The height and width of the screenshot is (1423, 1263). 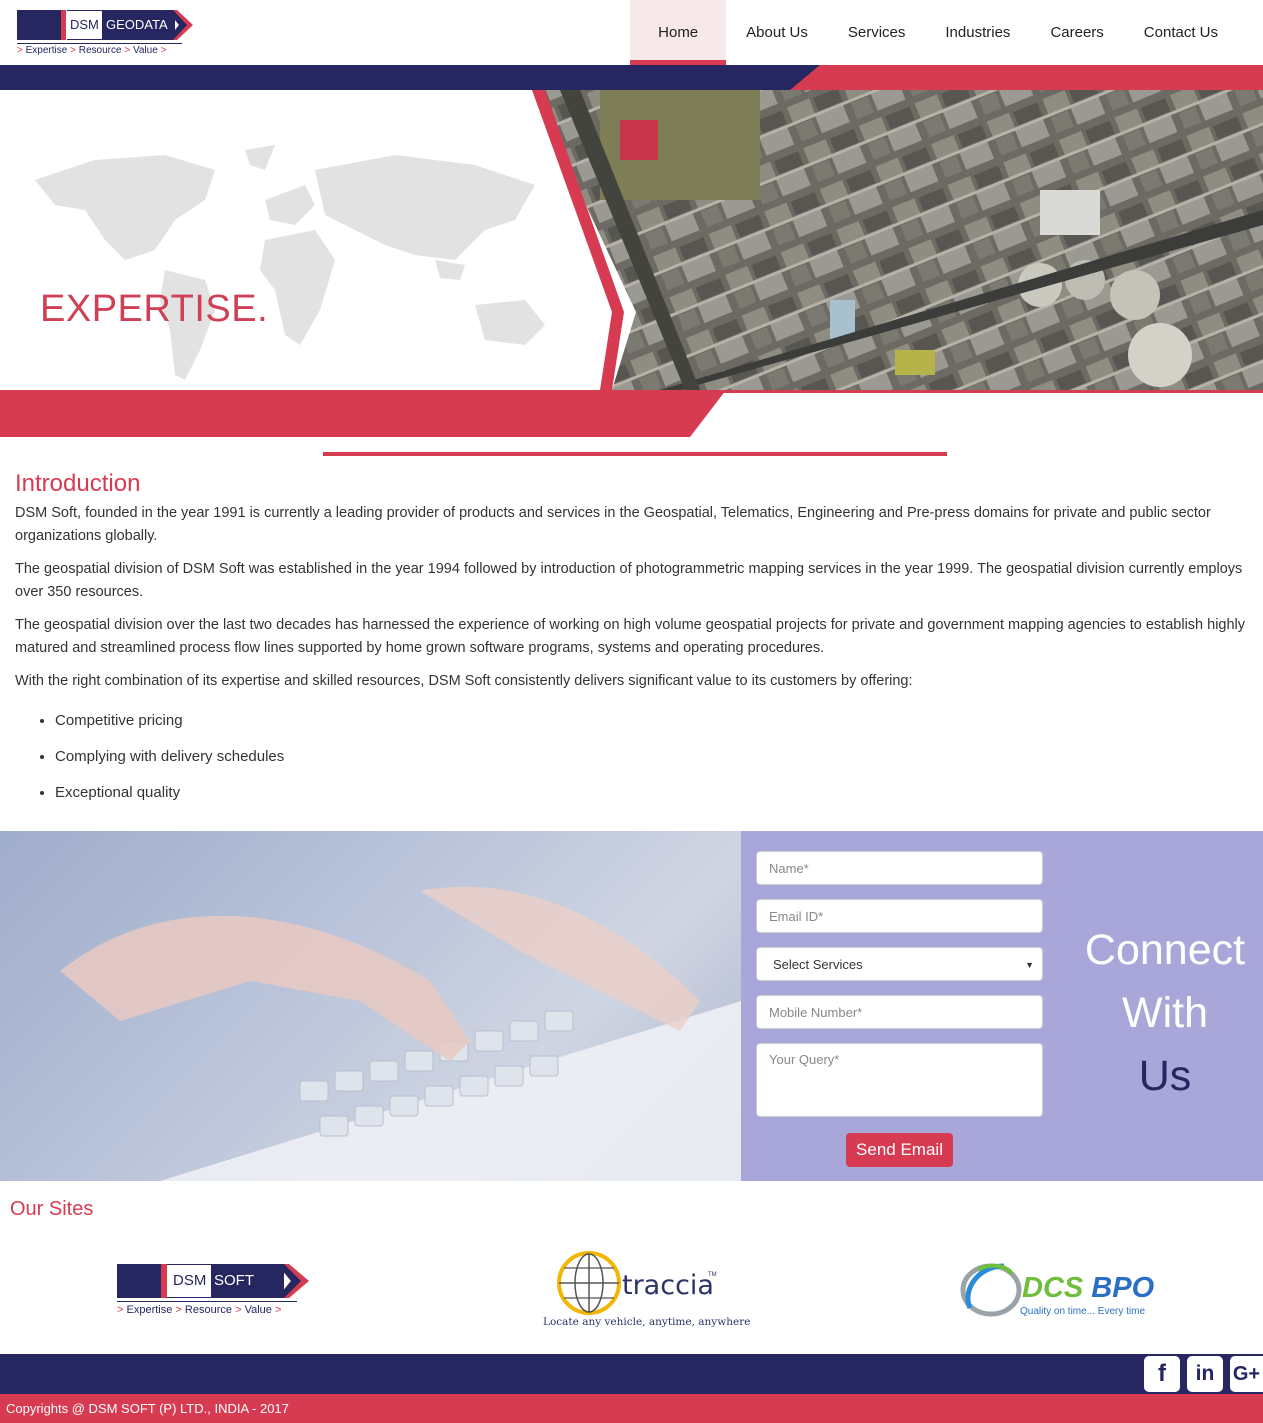 I want to click on offering-item: Competitive pricing, so click(x=652, y=721).